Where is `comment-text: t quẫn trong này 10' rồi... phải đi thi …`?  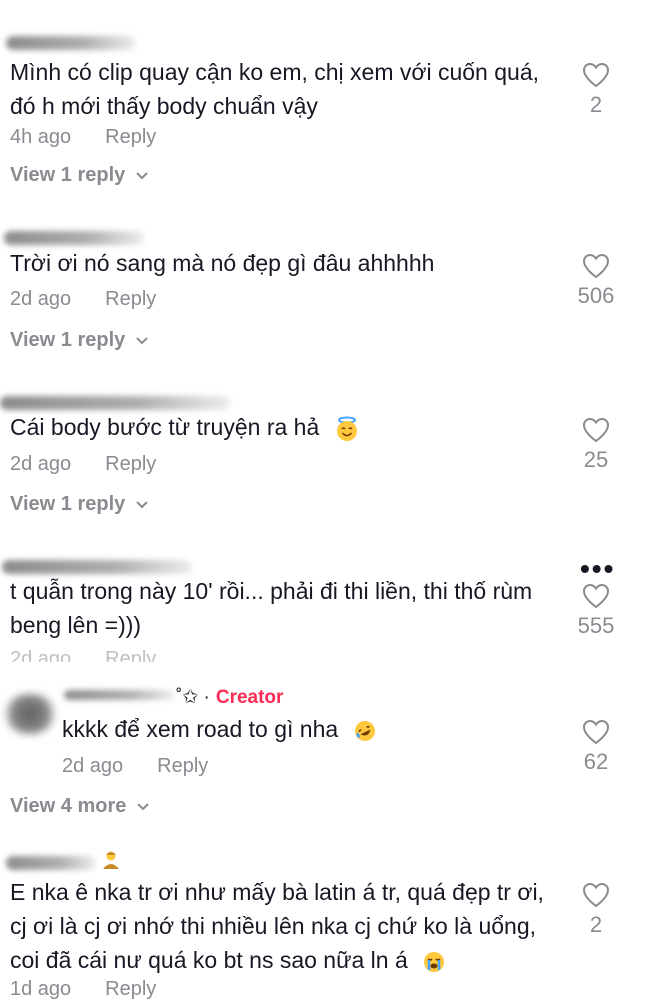 comment-text: t quẫn trong này 10' rồi... phải đi thi … is located at coordinates (271, 608).